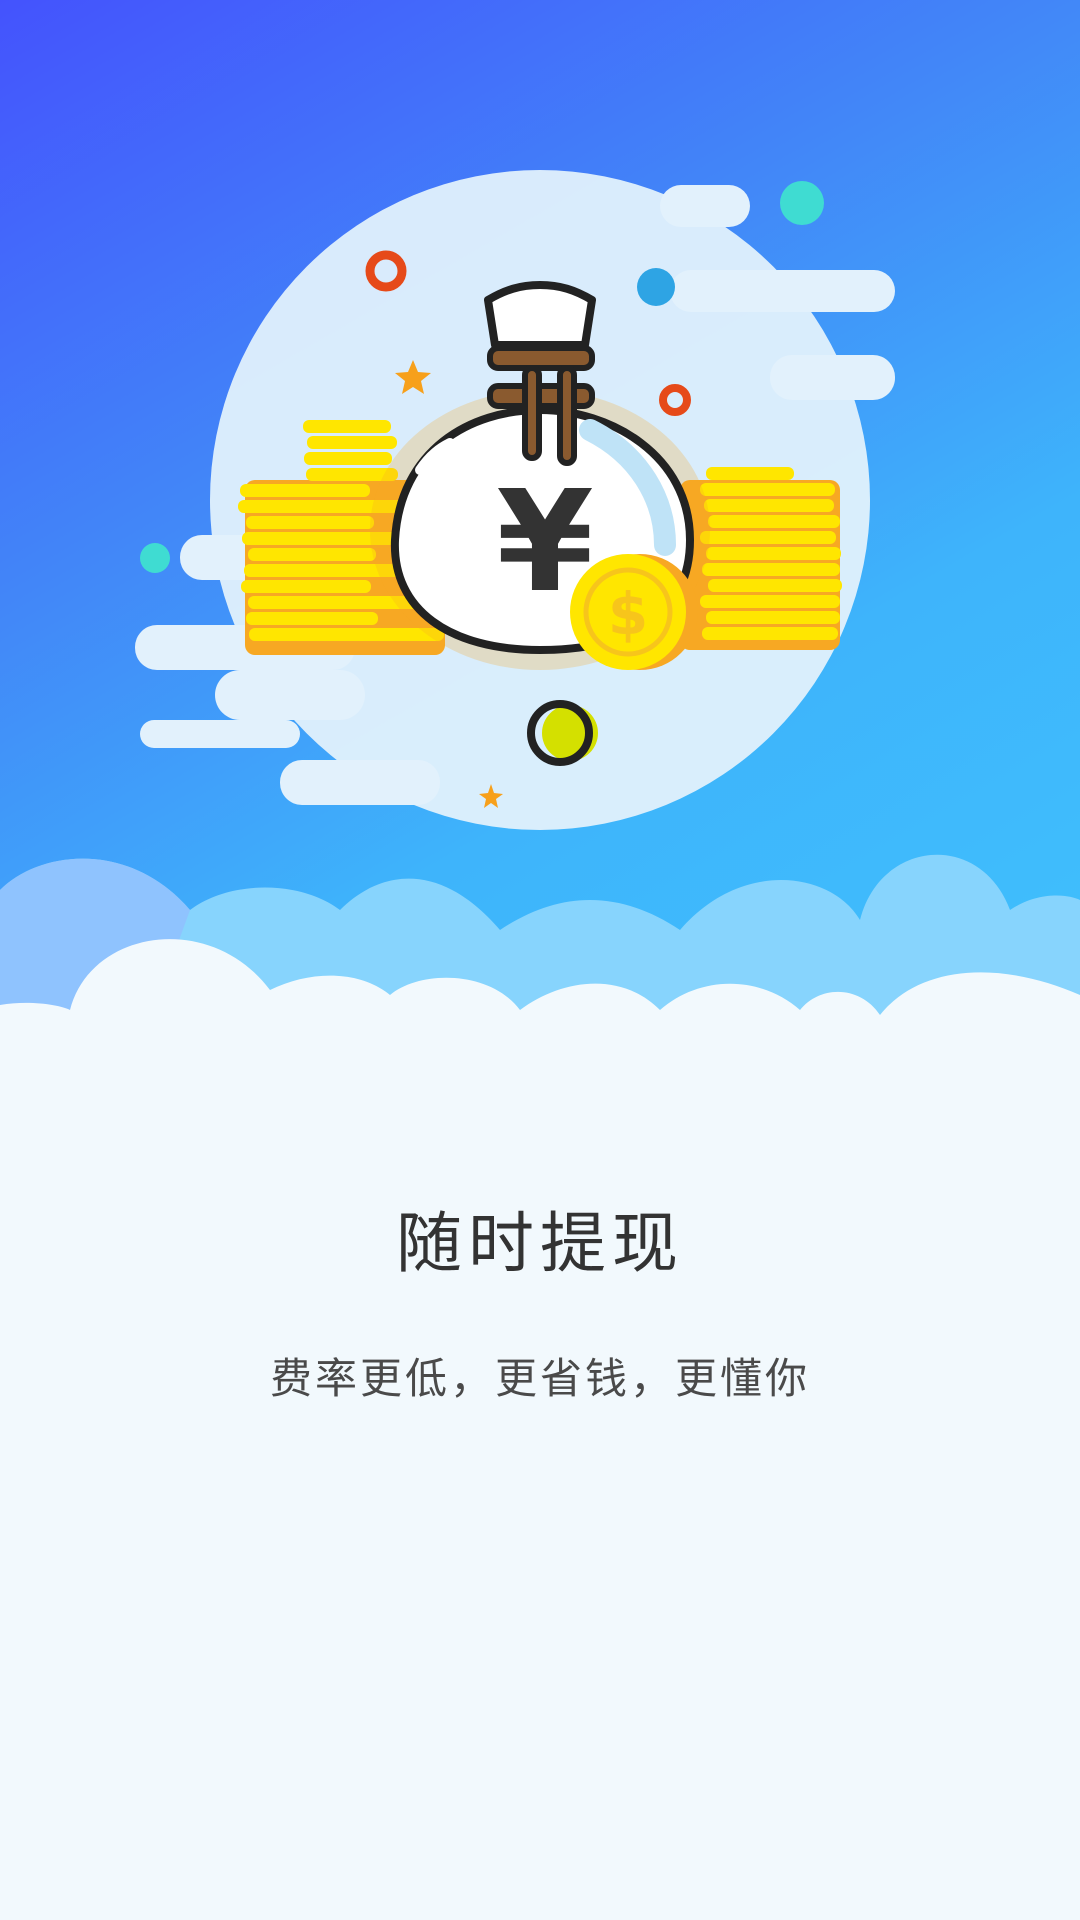 The image size is (1080, 1920). What do you see at coordinates (539, 1378) in the screenshot?
I see `page-subtitle: 费率更低，更省钱，更懂你` at bounding box center [539, 1378].